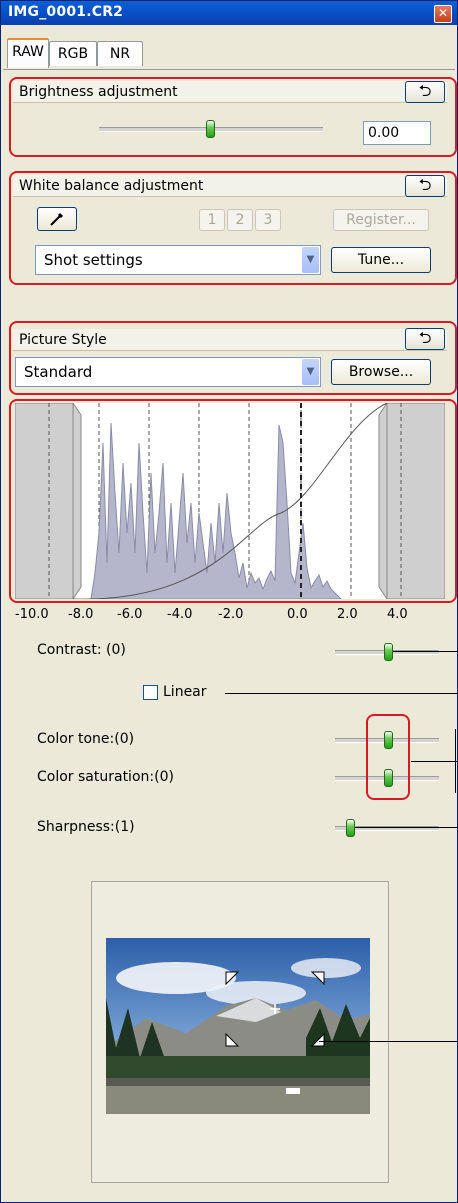  I want to click on tick-label: -8.0, so click(81, 614).